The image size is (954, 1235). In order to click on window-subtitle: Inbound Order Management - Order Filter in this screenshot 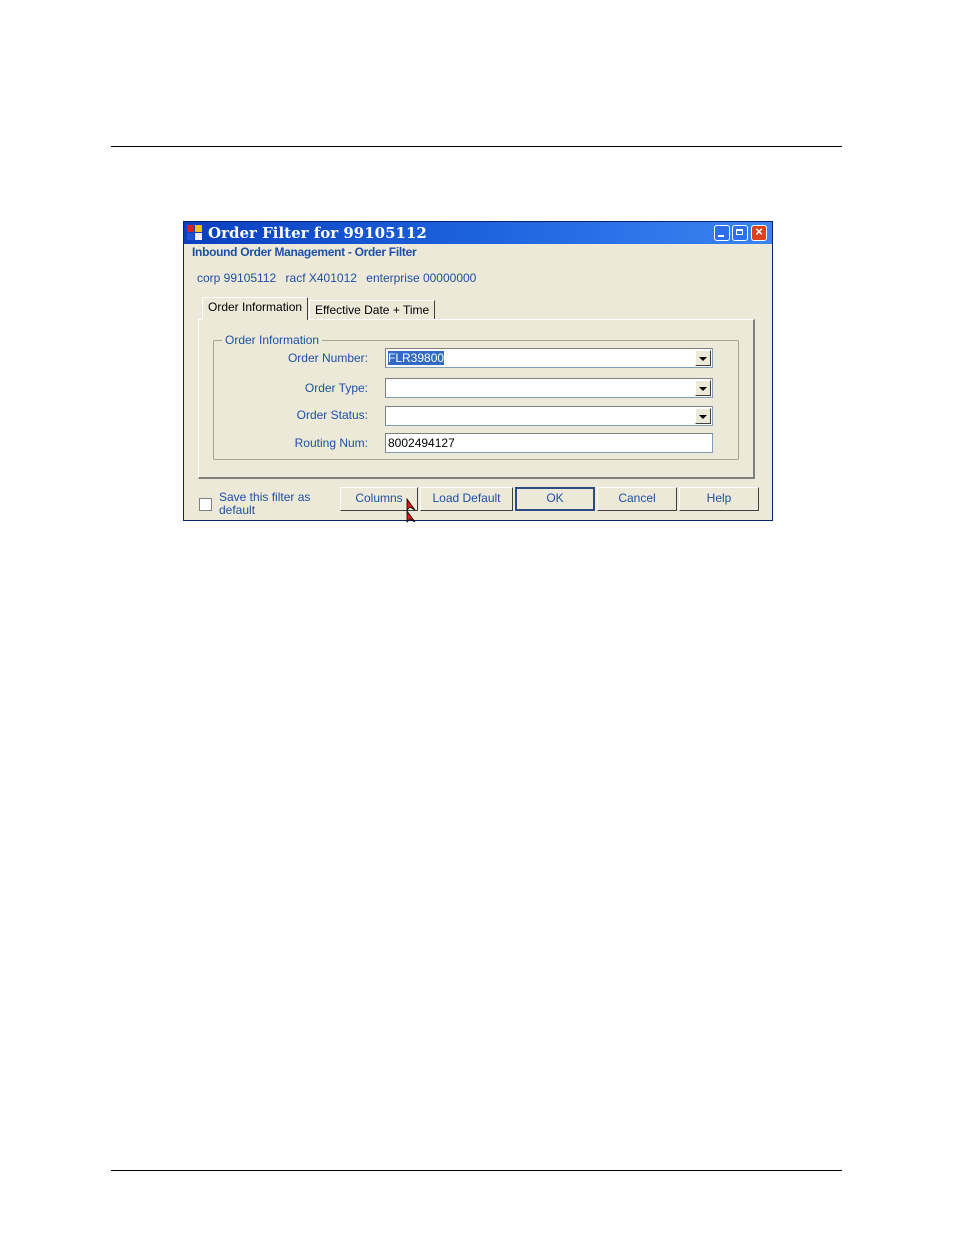, I will do `click(304, 252)`.